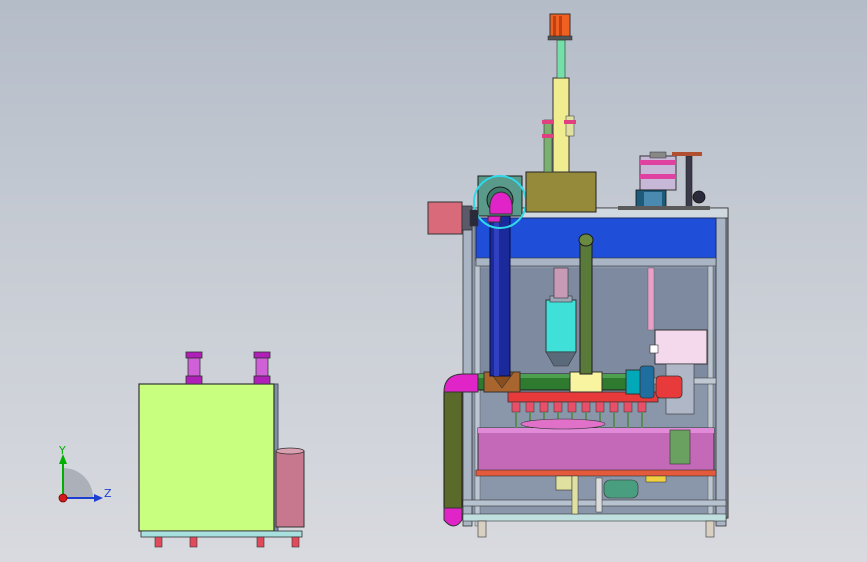 The image size is (867, 562). I want to click on filter-cartridge, so click(561, 326).